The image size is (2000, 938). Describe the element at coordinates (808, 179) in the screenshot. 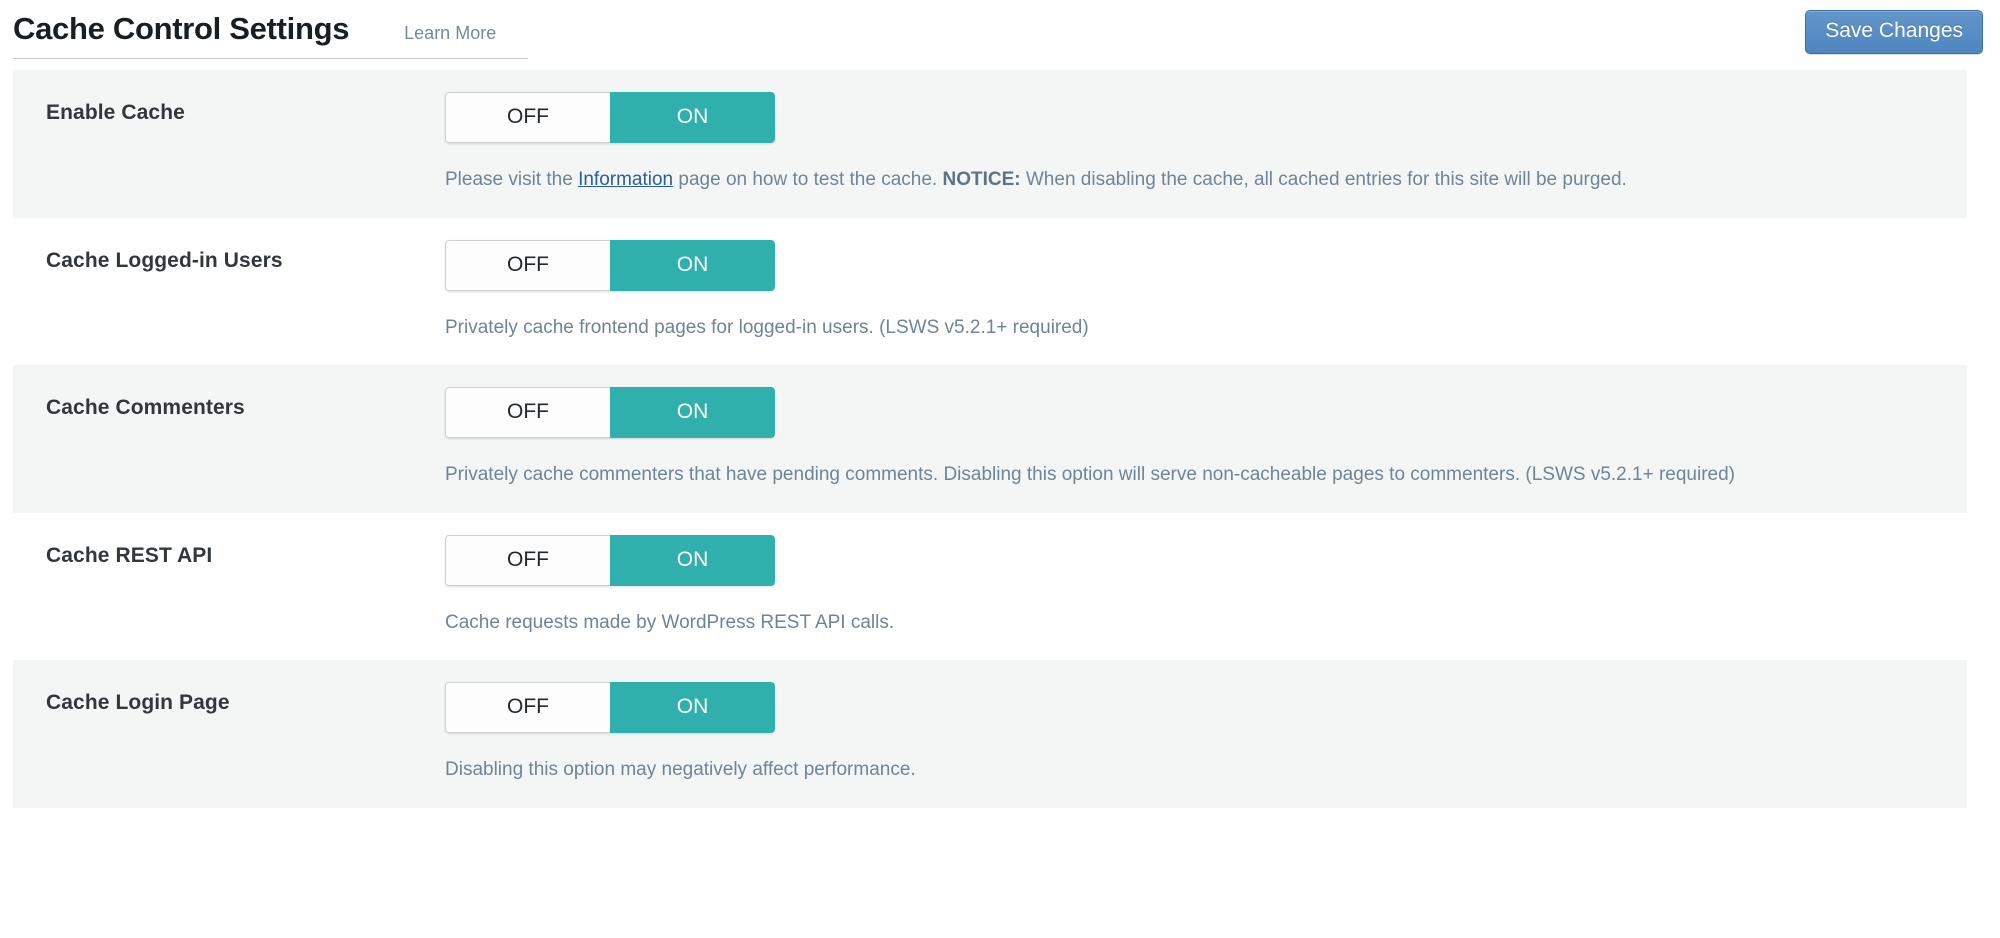

I see `description-text: page on how to test the cache.` at that location.